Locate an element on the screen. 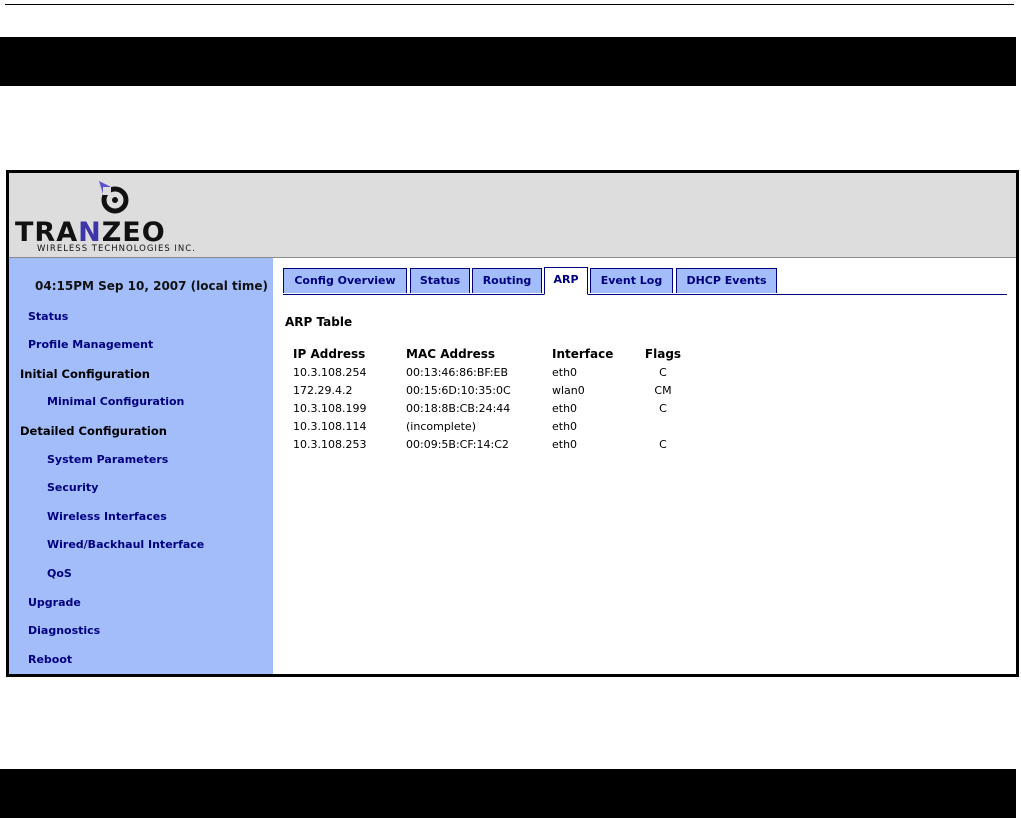 The image size is (1021, 818). mac-cell: 00:13:46:86:BF:EB is located at coordinates (457, 372).